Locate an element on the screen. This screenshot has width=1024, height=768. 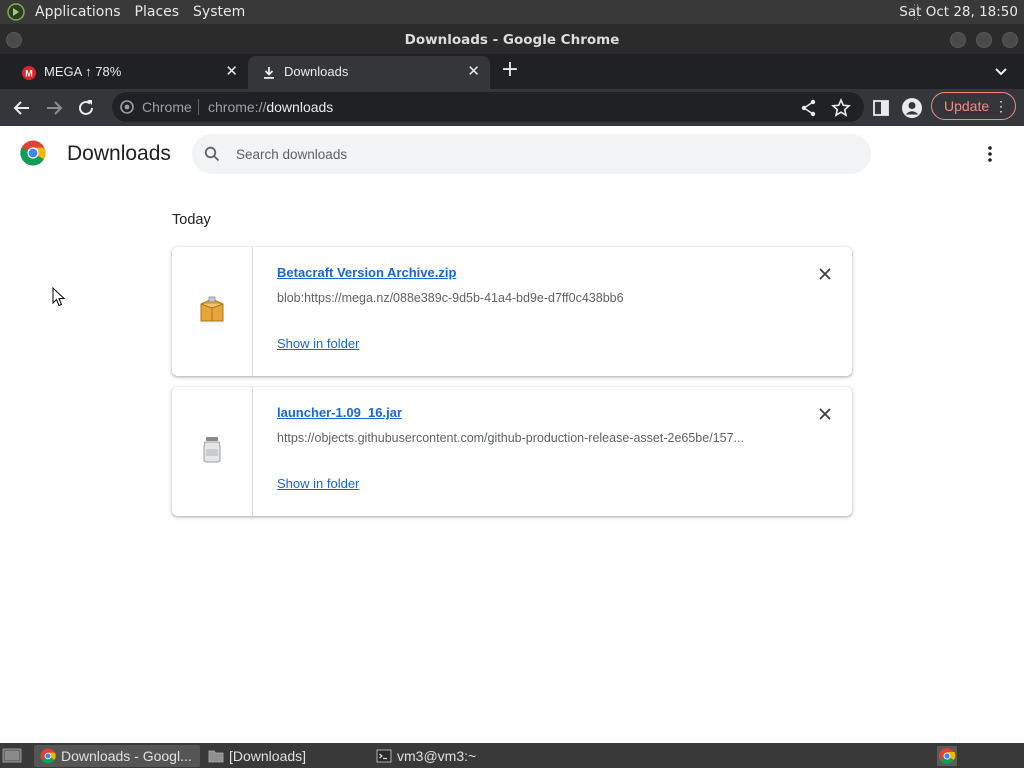
menu-places: Places is located at coordinates (157, 12).